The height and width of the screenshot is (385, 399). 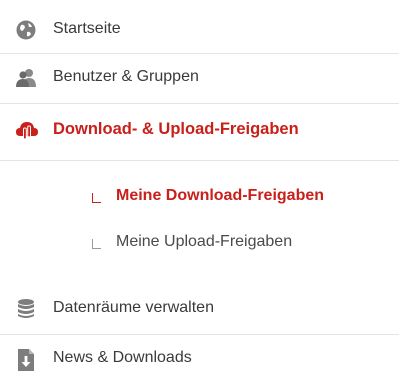 What do you see at coordinates (199, 29) in the screenshot?
I see `nav-item-startseite: Startseite` at bounding box center [199, 29].